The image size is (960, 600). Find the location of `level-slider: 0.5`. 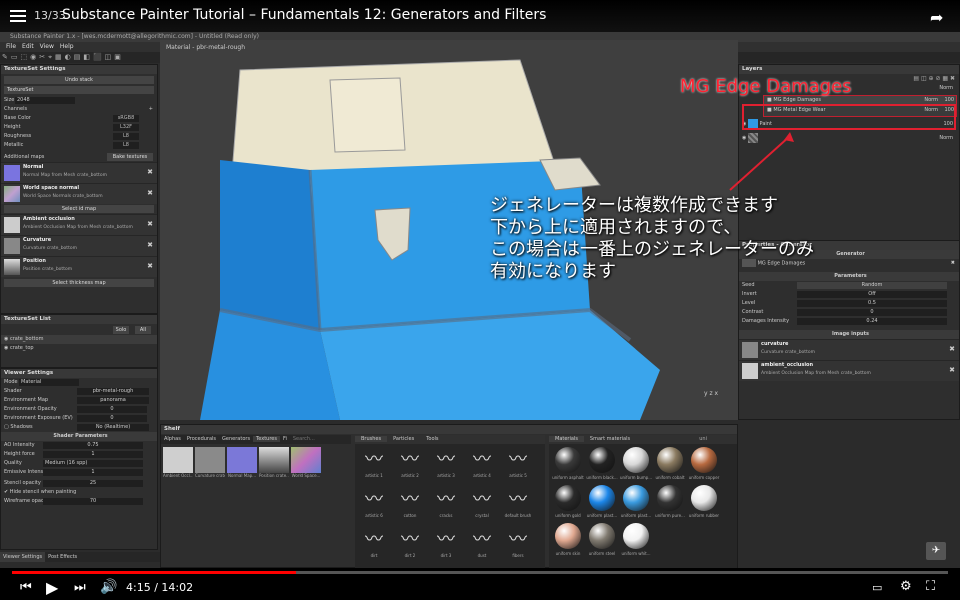

level-slider: 0.5 is located at coordinates (872, 303).